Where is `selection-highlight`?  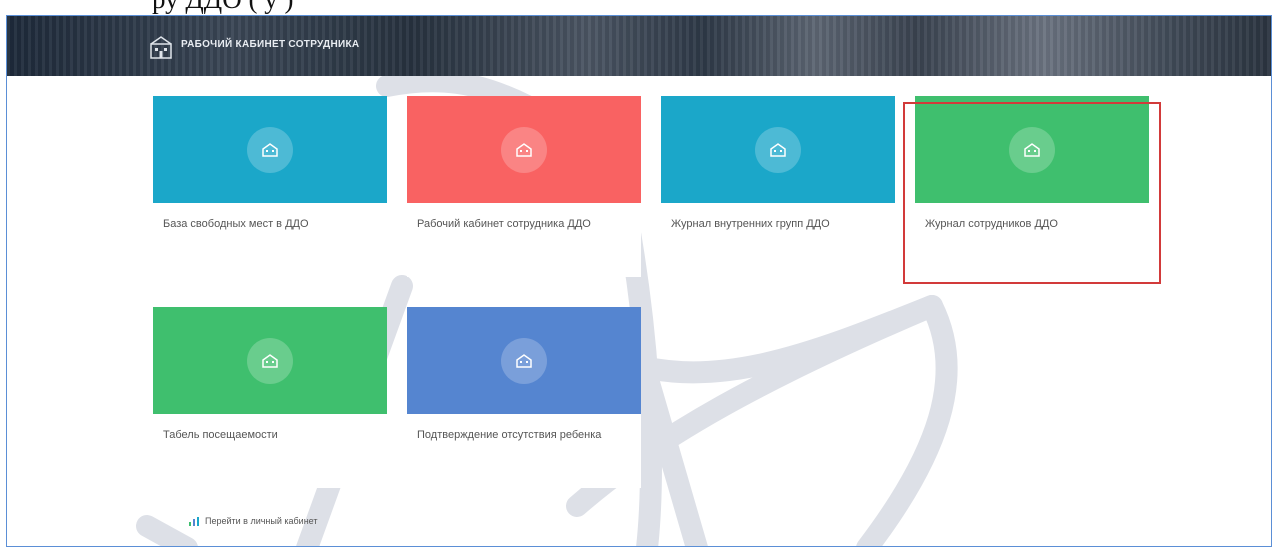
selection-highlight is located at coordinates (1032, 193).